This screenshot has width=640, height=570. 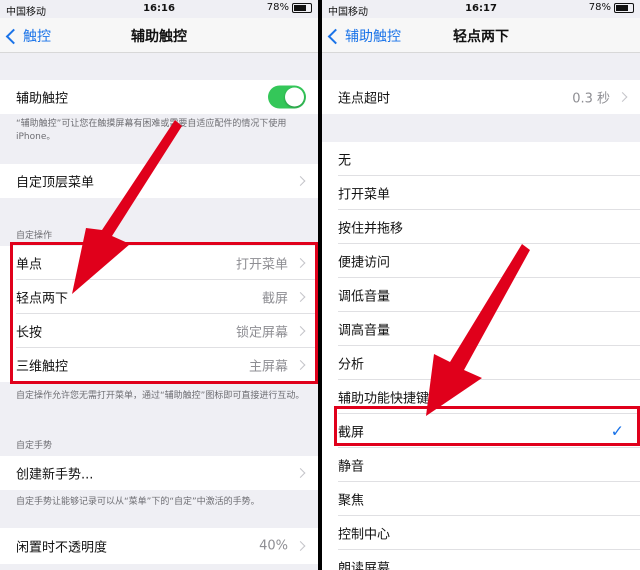 What do you see at coordinates (42, 299) in the screenshot?
I see `row-label: 轻点两下` at bounding box center [42, 299].